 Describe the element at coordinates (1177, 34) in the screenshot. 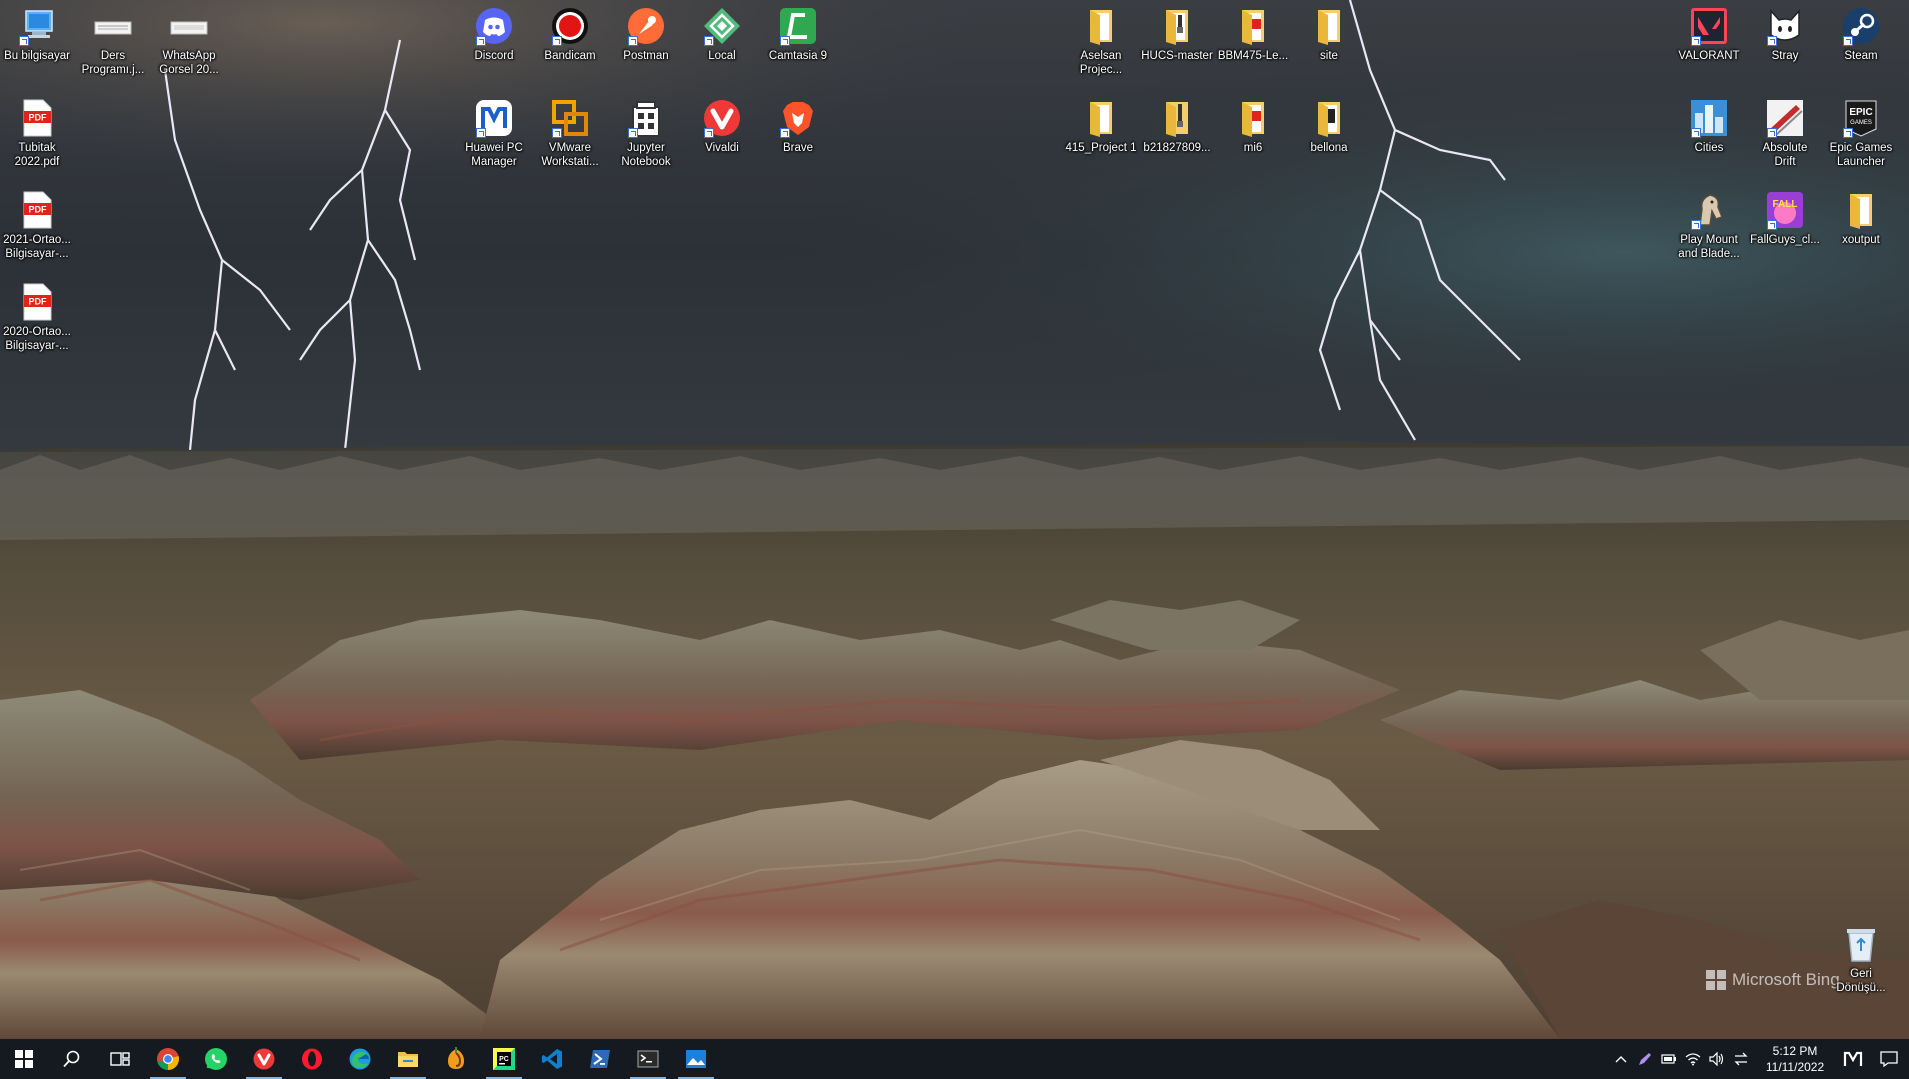

I see `desktop-icon-hucs-master: HUCS-master` at that location.